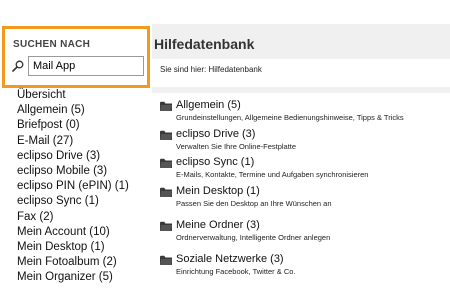  What do you see at coordinates (304, 105) in the screenshot?
I see `category-link: Allgemein (5)` at bounding box center [304, 105].